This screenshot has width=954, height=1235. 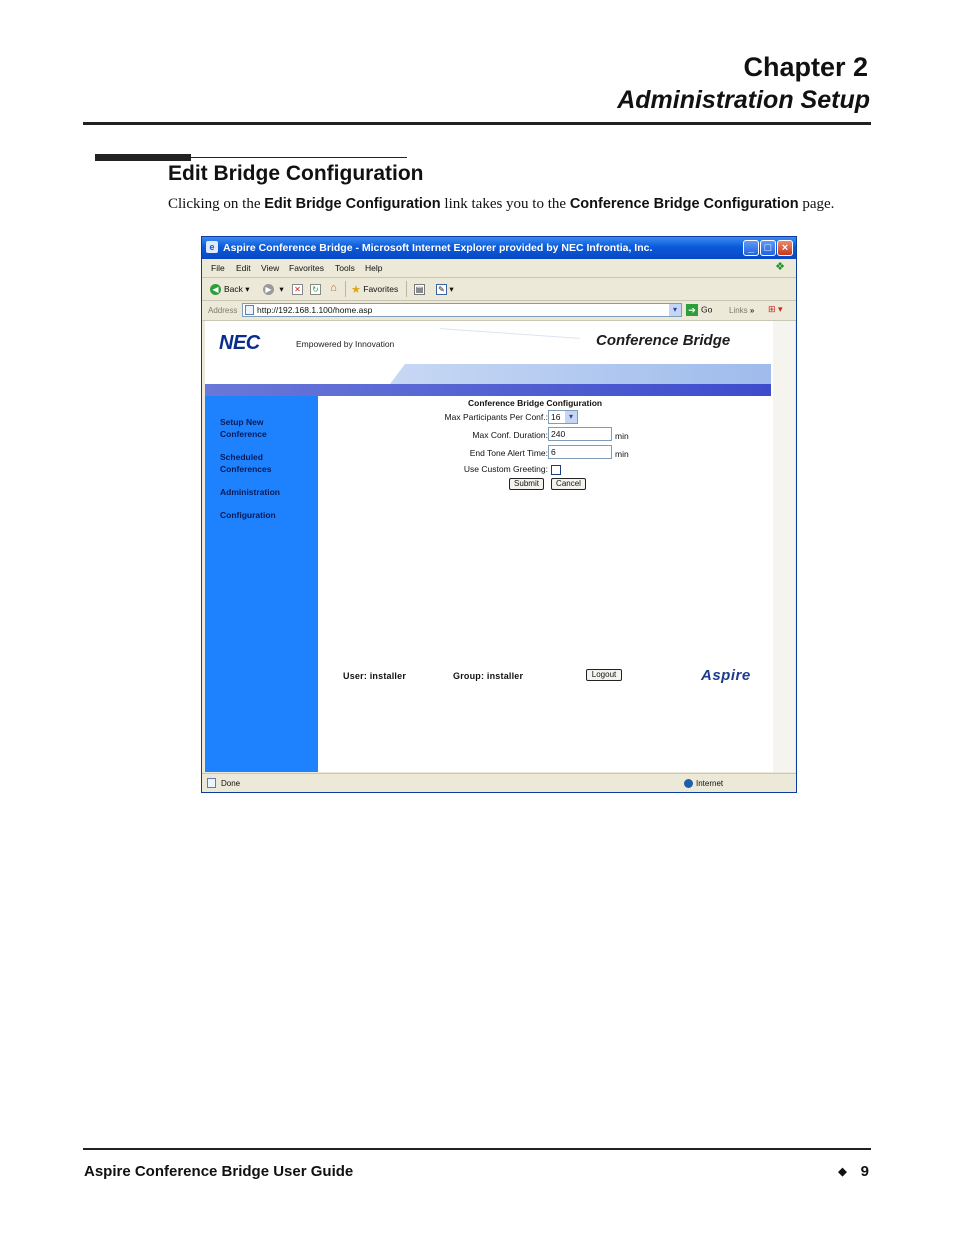 I want to click on home-button: ⌂, so click(x=333, y=289).